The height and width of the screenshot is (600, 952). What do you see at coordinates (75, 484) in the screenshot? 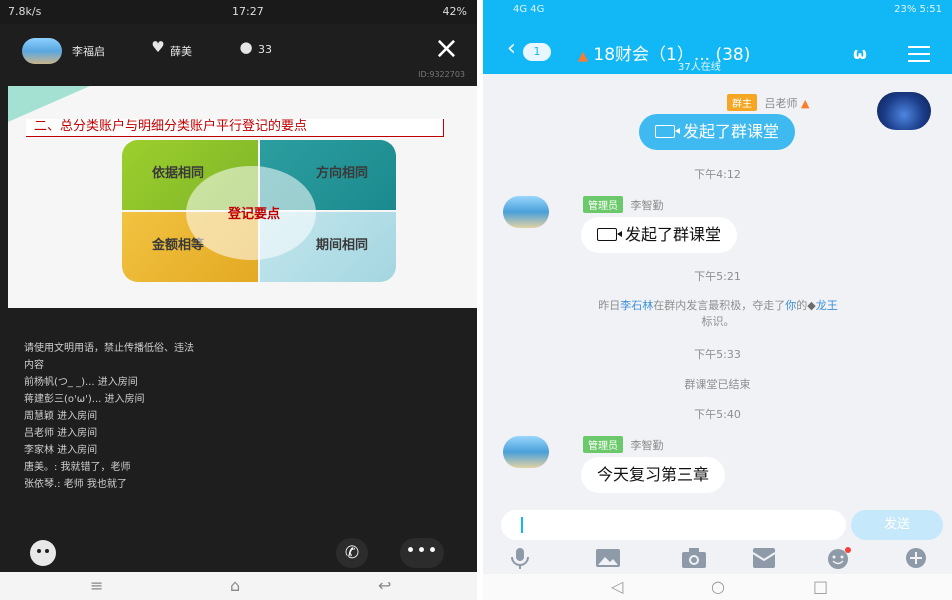
I see `chat-line: 张依琴.: 老师 我也就了` at bounding box center [75, 484].